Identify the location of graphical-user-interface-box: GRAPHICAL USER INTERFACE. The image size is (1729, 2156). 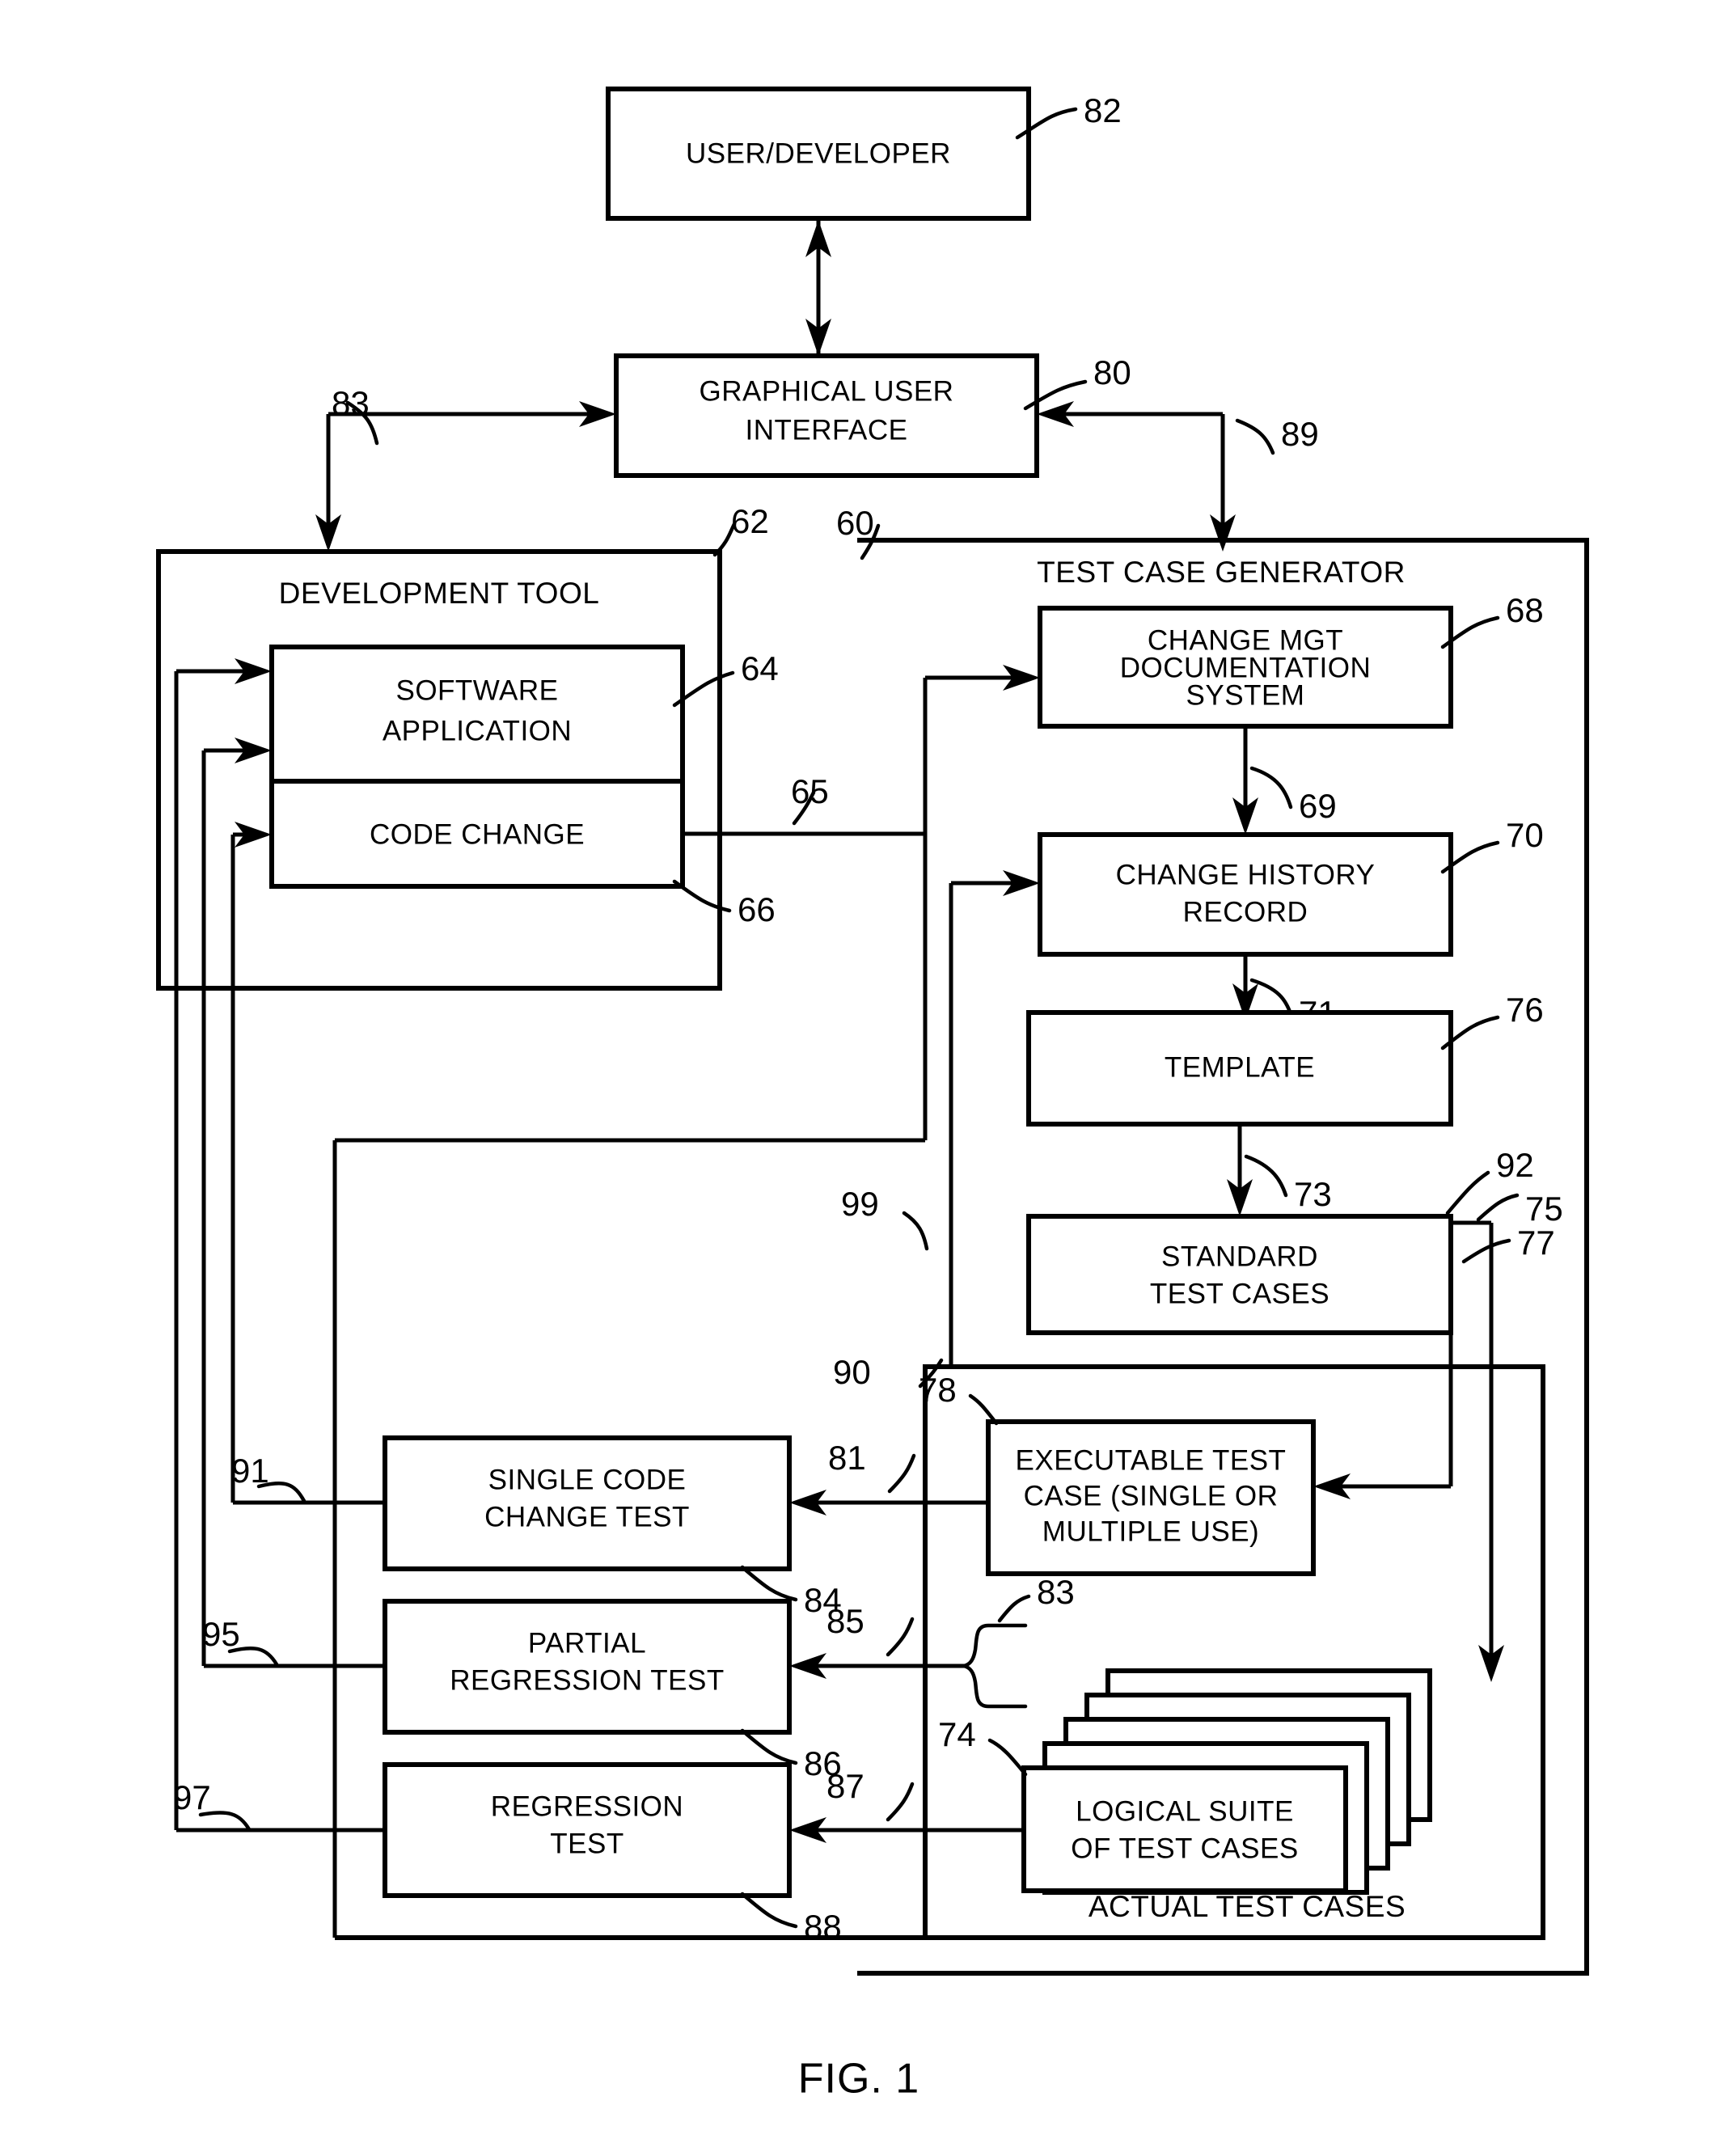
(827, 416).